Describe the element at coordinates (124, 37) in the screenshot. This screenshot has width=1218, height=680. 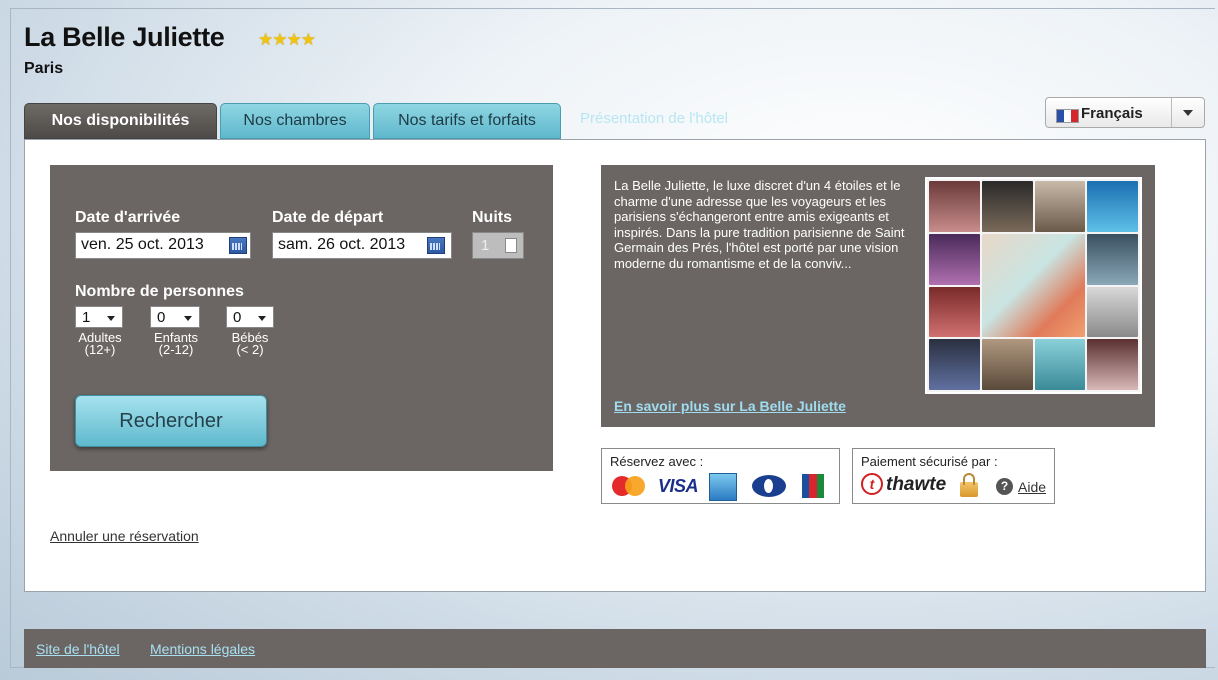
I see `hotel-name: La Belle Juliette` at that location.